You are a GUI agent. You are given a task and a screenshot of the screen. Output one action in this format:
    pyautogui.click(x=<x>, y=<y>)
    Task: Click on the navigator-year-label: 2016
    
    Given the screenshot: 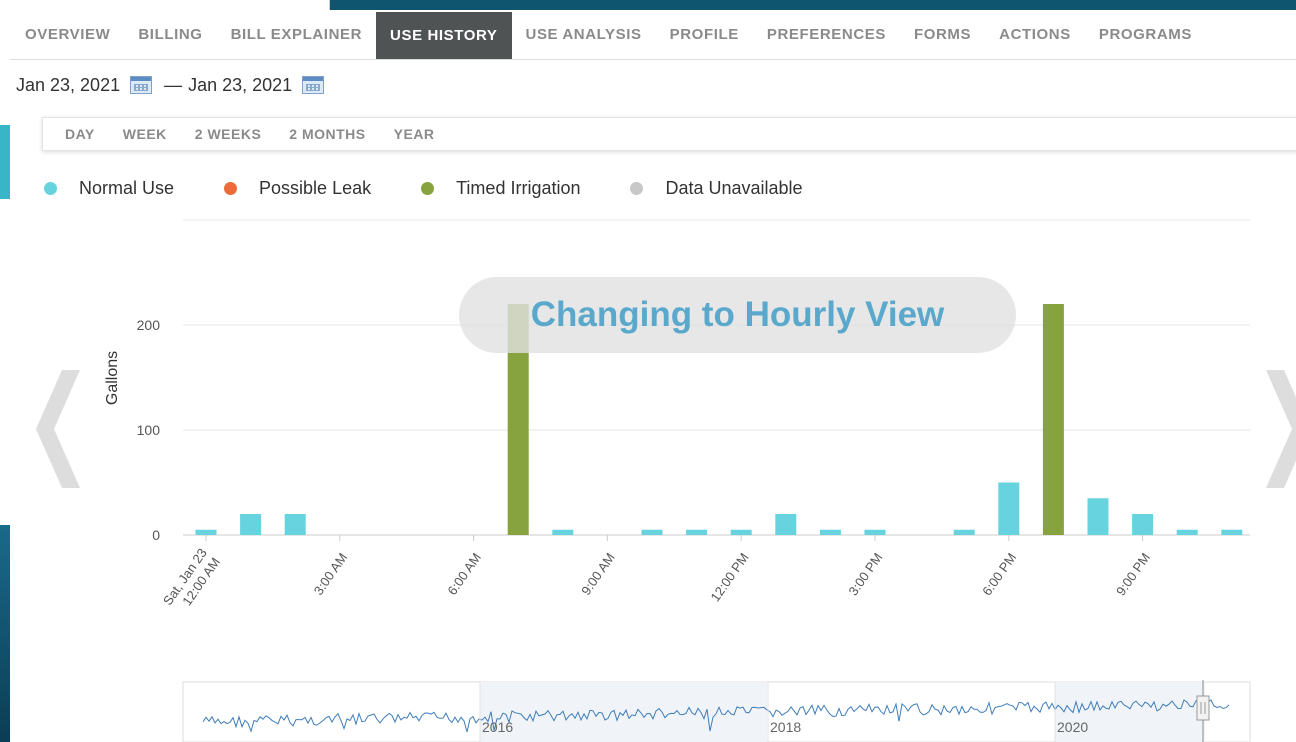 What is the action you would take?
    pyautogui.click(x=497, y=727)
    